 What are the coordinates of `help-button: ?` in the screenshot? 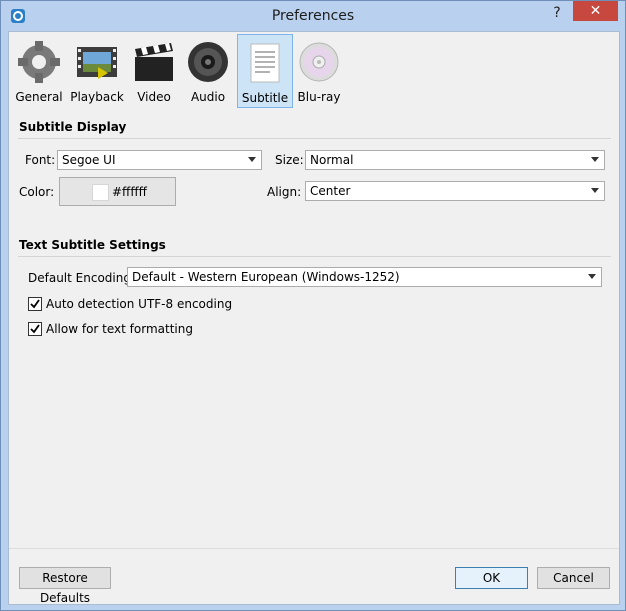 It's located at (557, 13).